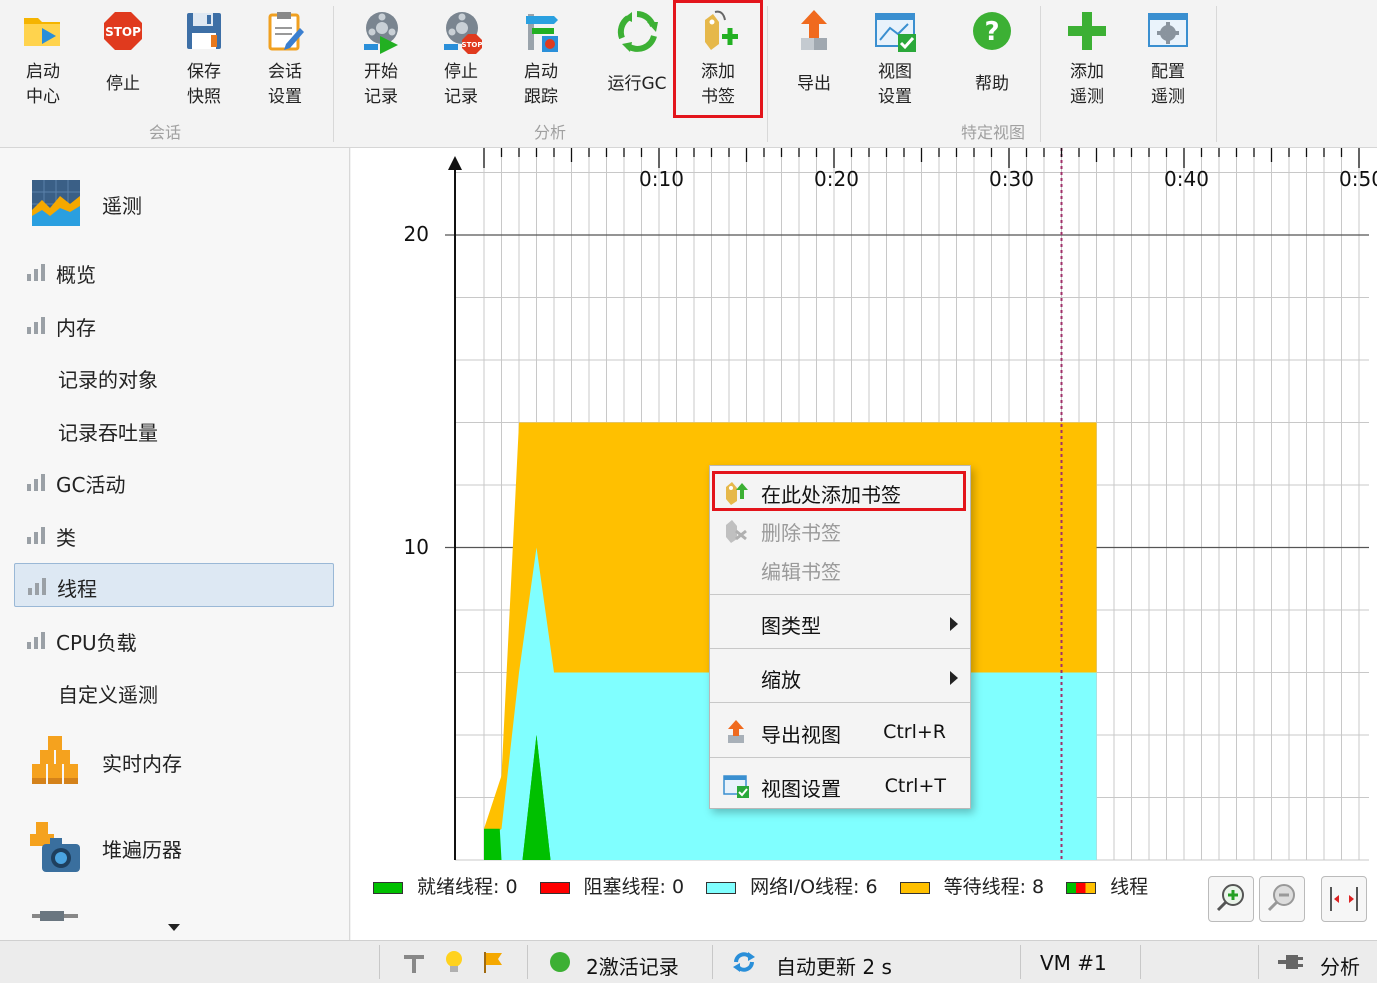  Describe the element at coordinates (895, 31) in the screenshot. I see `view-settings-icon` at that location.